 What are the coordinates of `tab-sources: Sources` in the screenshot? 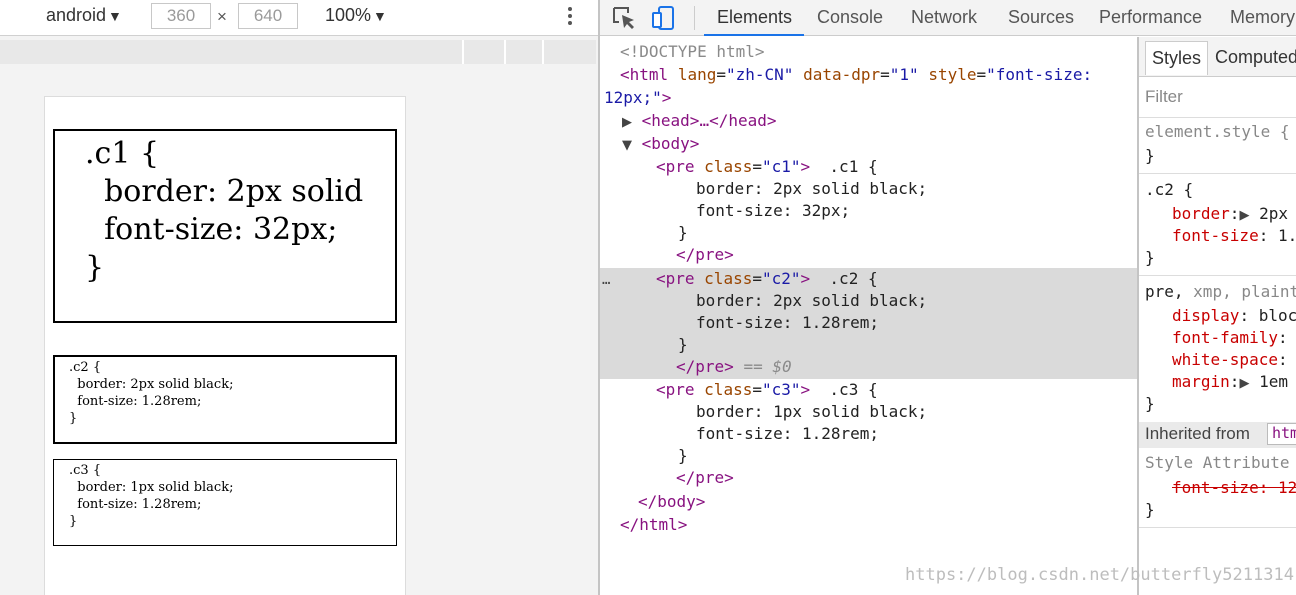 It's located at (1041, 18).